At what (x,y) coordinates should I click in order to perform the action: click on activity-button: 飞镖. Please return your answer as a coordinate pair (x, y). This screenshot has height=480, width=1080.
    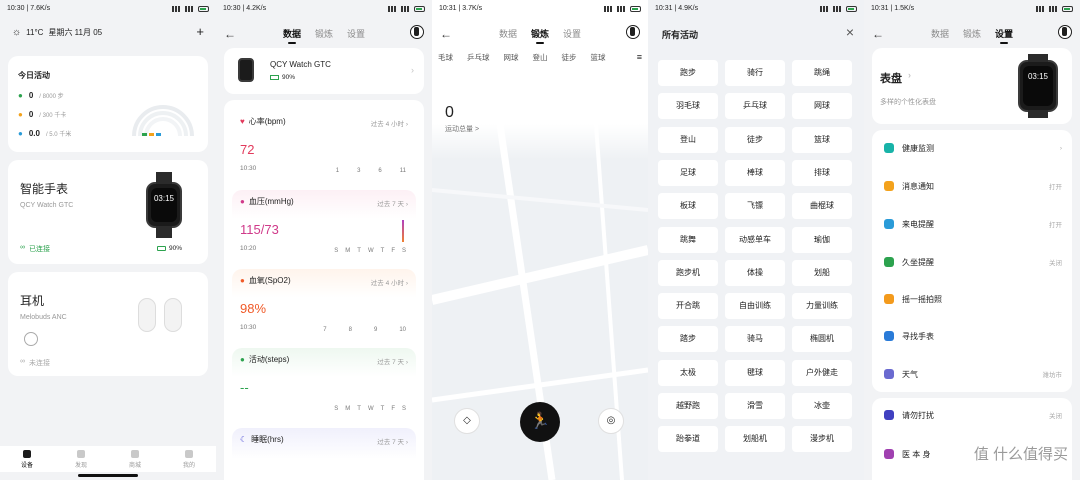
    Looking at the image, I should click on (755, 206).